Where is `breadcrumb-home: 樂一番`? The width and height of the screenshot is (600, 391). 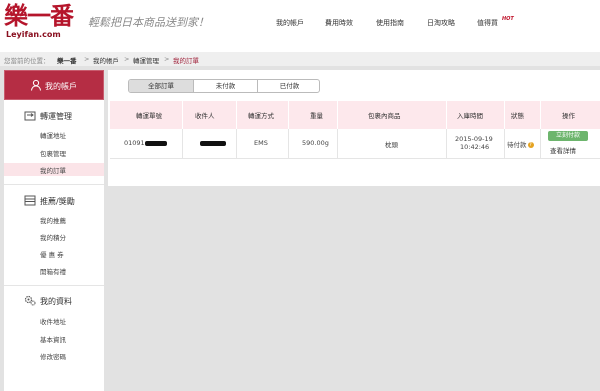
breadcrumb-home: 樂一番 is located at coordinates (67, 60).